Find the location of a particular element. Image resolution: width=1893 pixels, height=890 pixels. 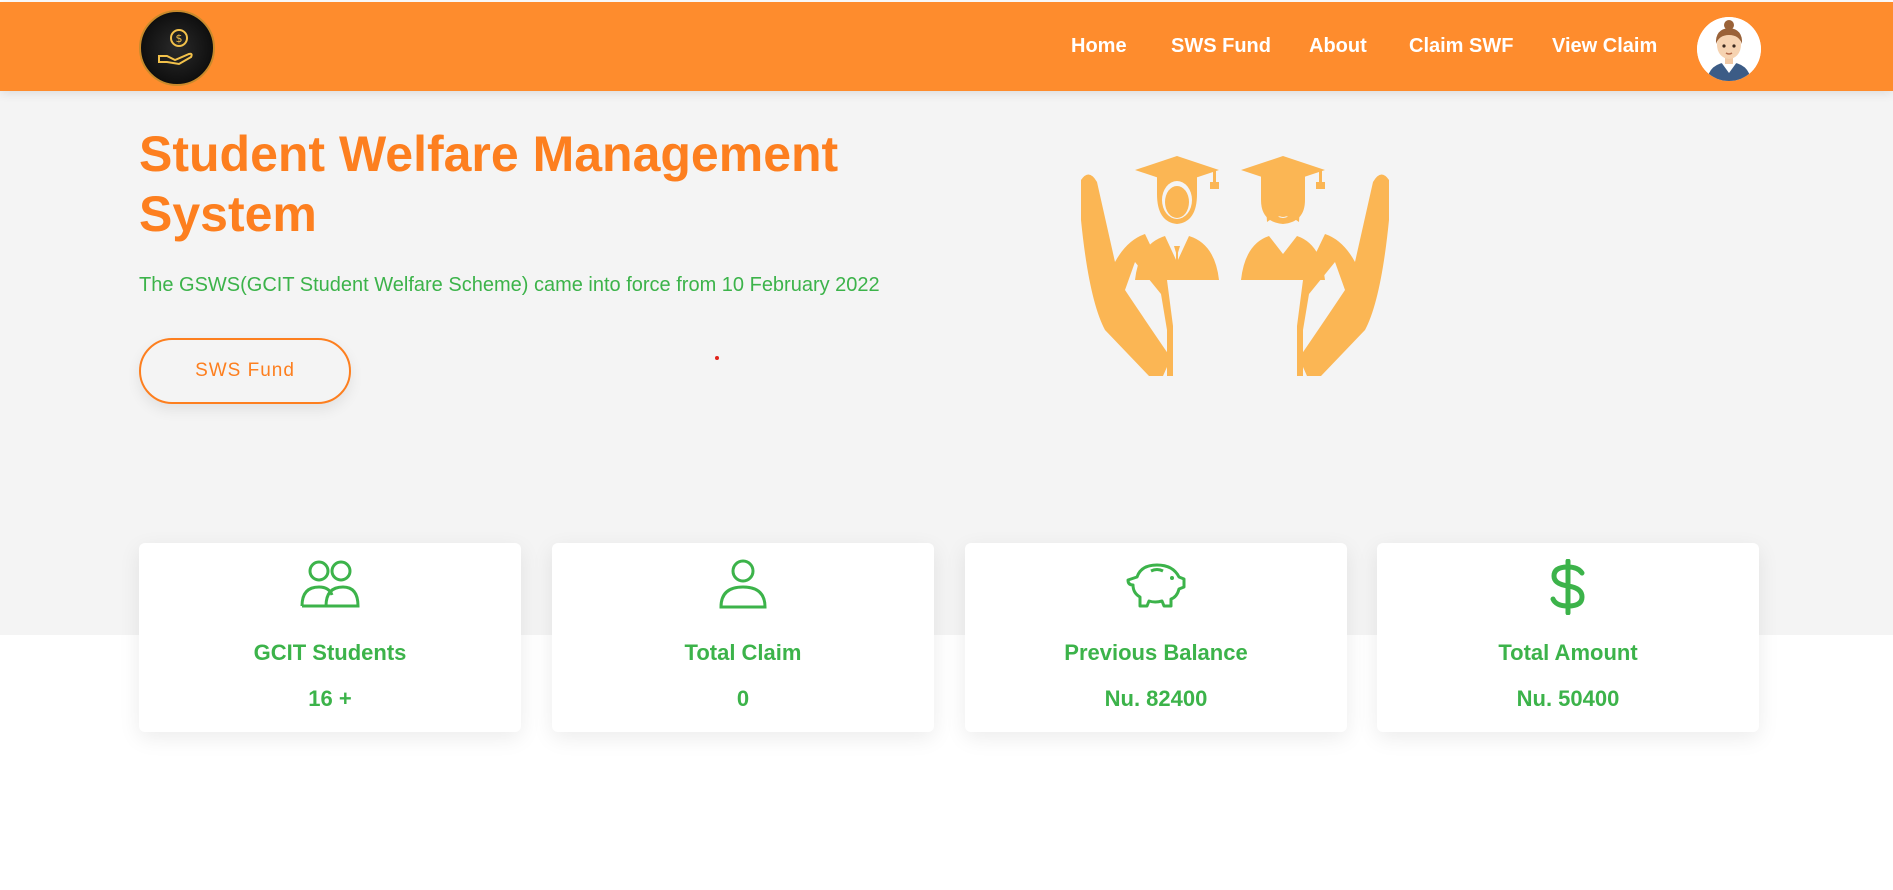

card-value: 16 + is located at coordinates (330, 698).